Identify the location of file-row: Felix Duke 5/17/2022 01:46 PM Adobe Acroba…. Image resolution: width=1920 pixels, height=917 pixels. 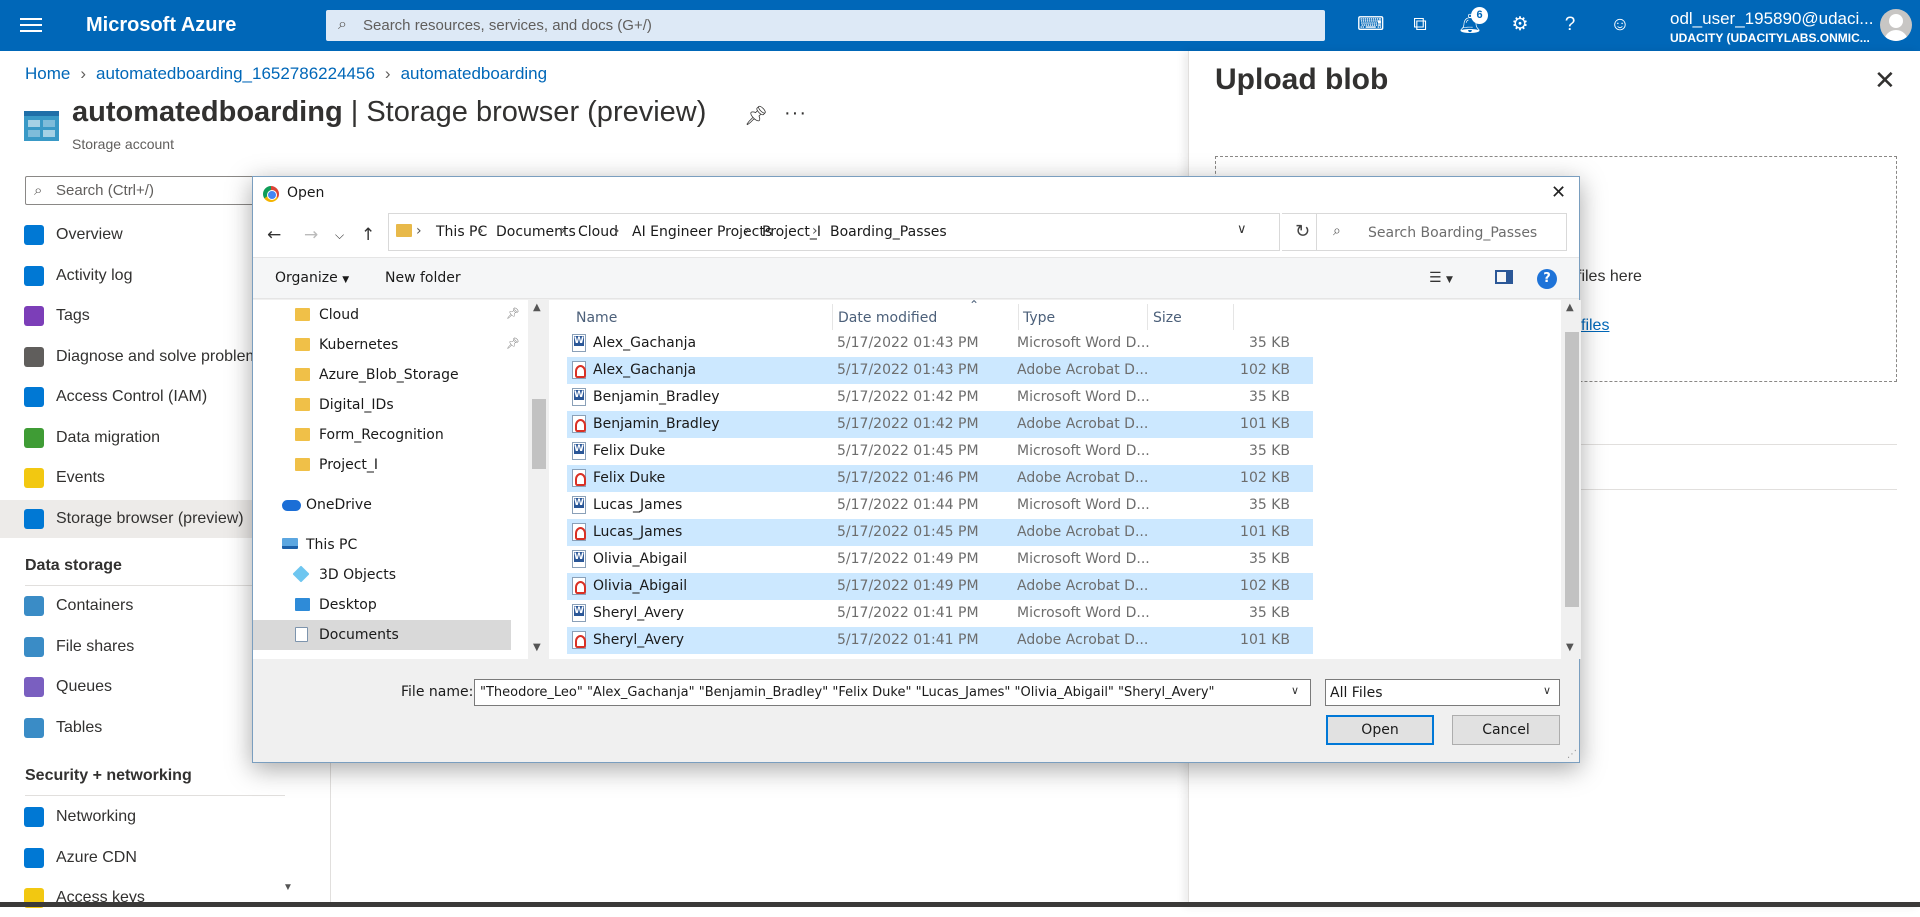
(940, 478).